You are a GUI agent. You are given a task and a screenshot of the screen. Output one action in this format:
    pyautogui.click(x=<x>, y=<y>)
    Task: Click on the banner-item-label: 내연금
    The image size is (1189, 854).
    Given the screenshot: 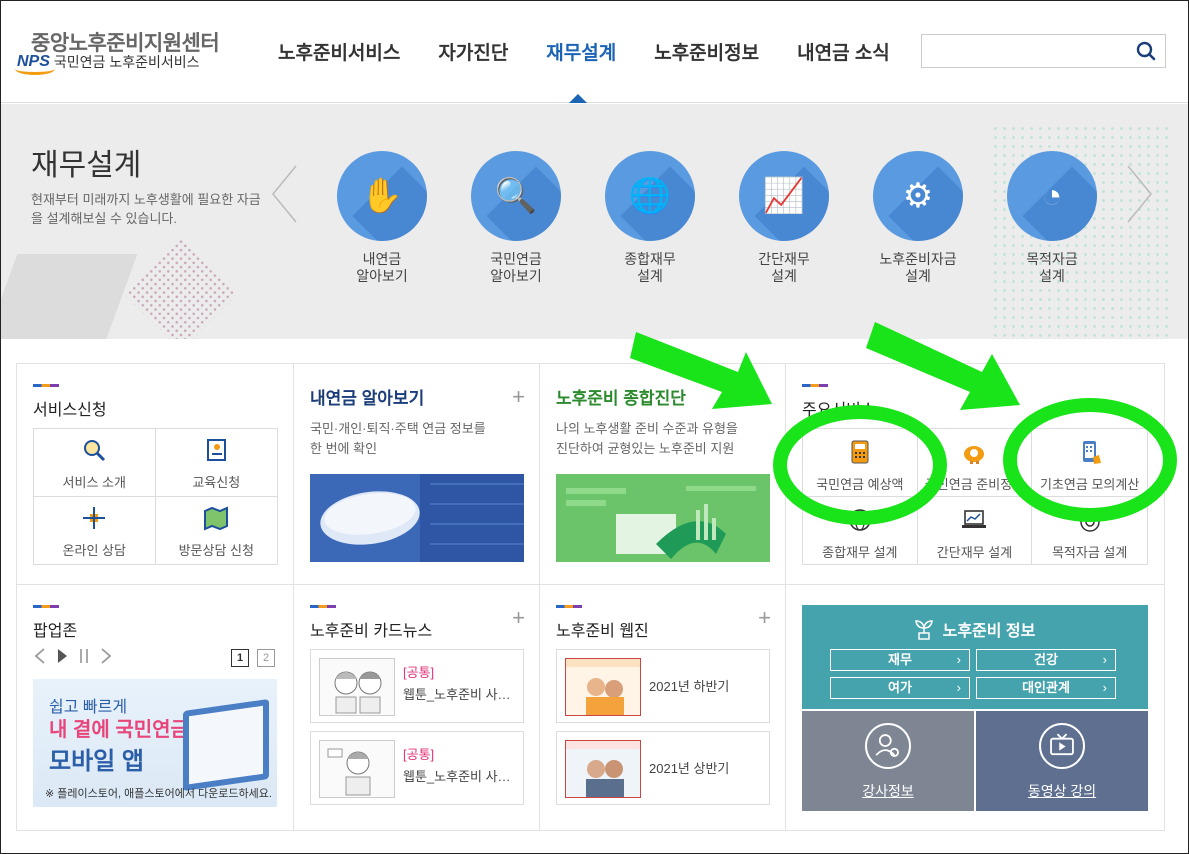 What is the action you would take?
    pyautogui.click(x=382, y=259)
    